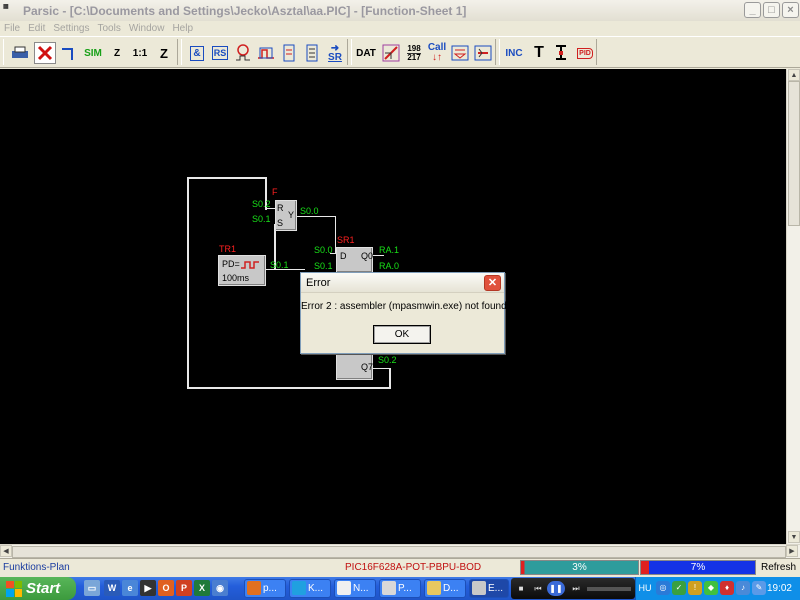  Describe the element at coordinates (743, 588) in the screenshot. I see `volume-icon: ♪` at that location.